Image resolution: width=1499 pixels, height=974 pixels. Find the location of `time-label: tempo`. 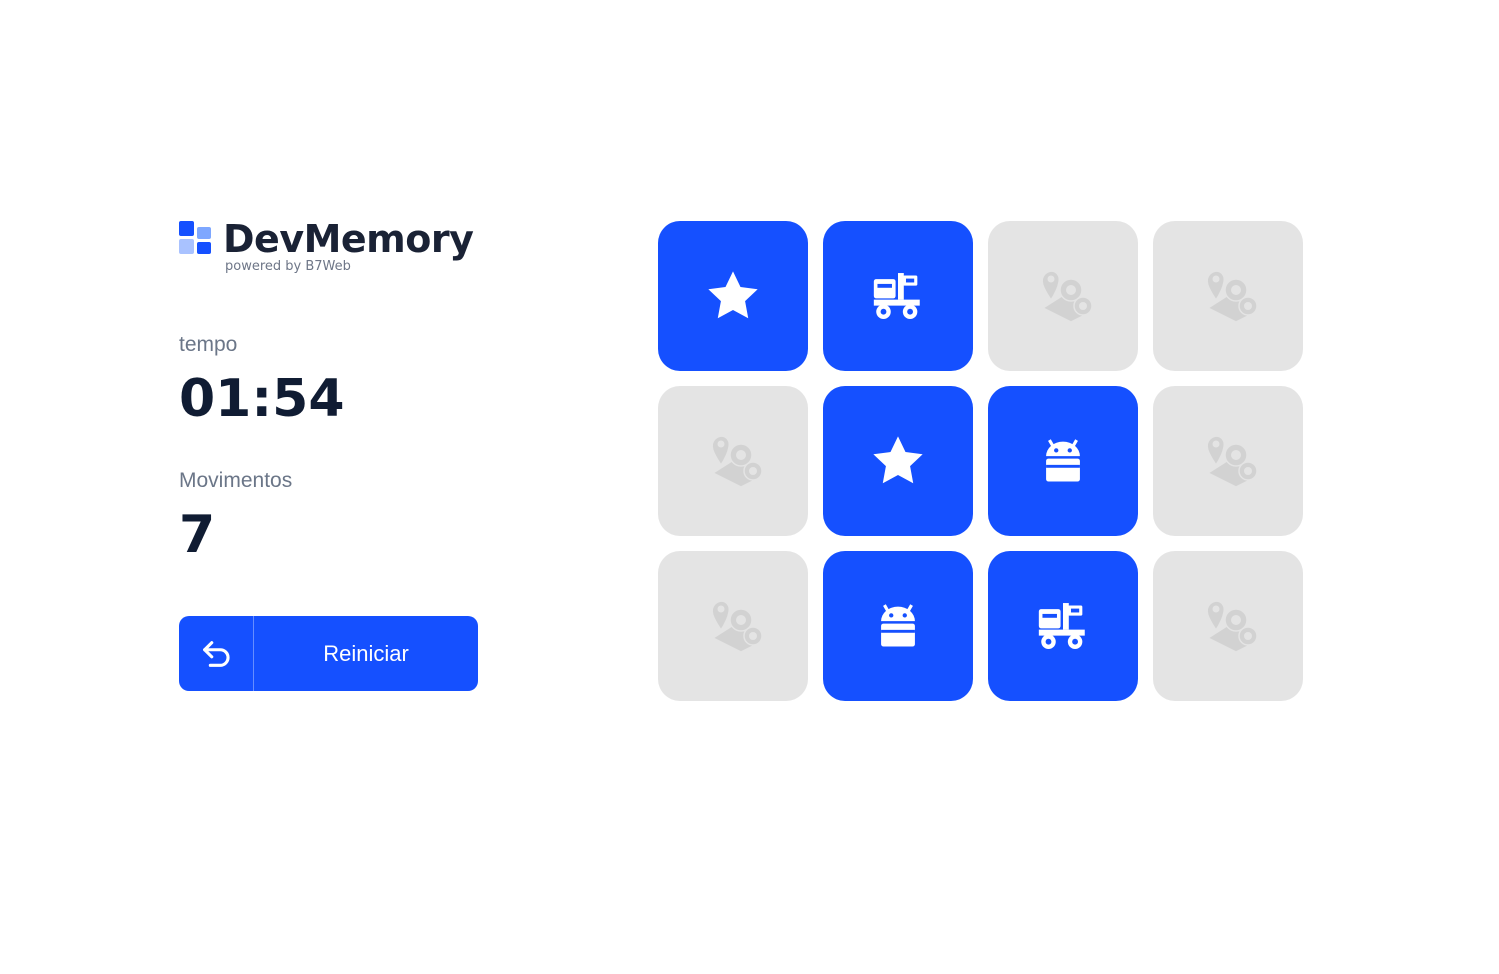

time-label: tempo is located at coordinates (208, 344).